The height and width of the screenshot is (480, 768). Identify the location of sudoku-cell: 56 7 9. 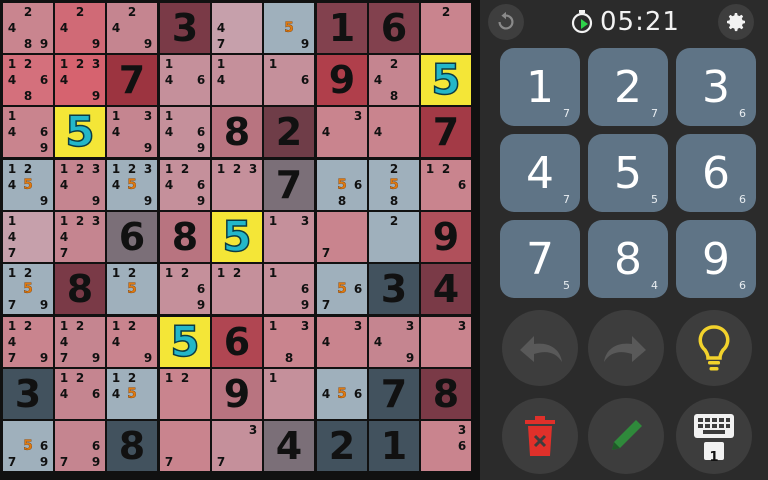
(28, 446).